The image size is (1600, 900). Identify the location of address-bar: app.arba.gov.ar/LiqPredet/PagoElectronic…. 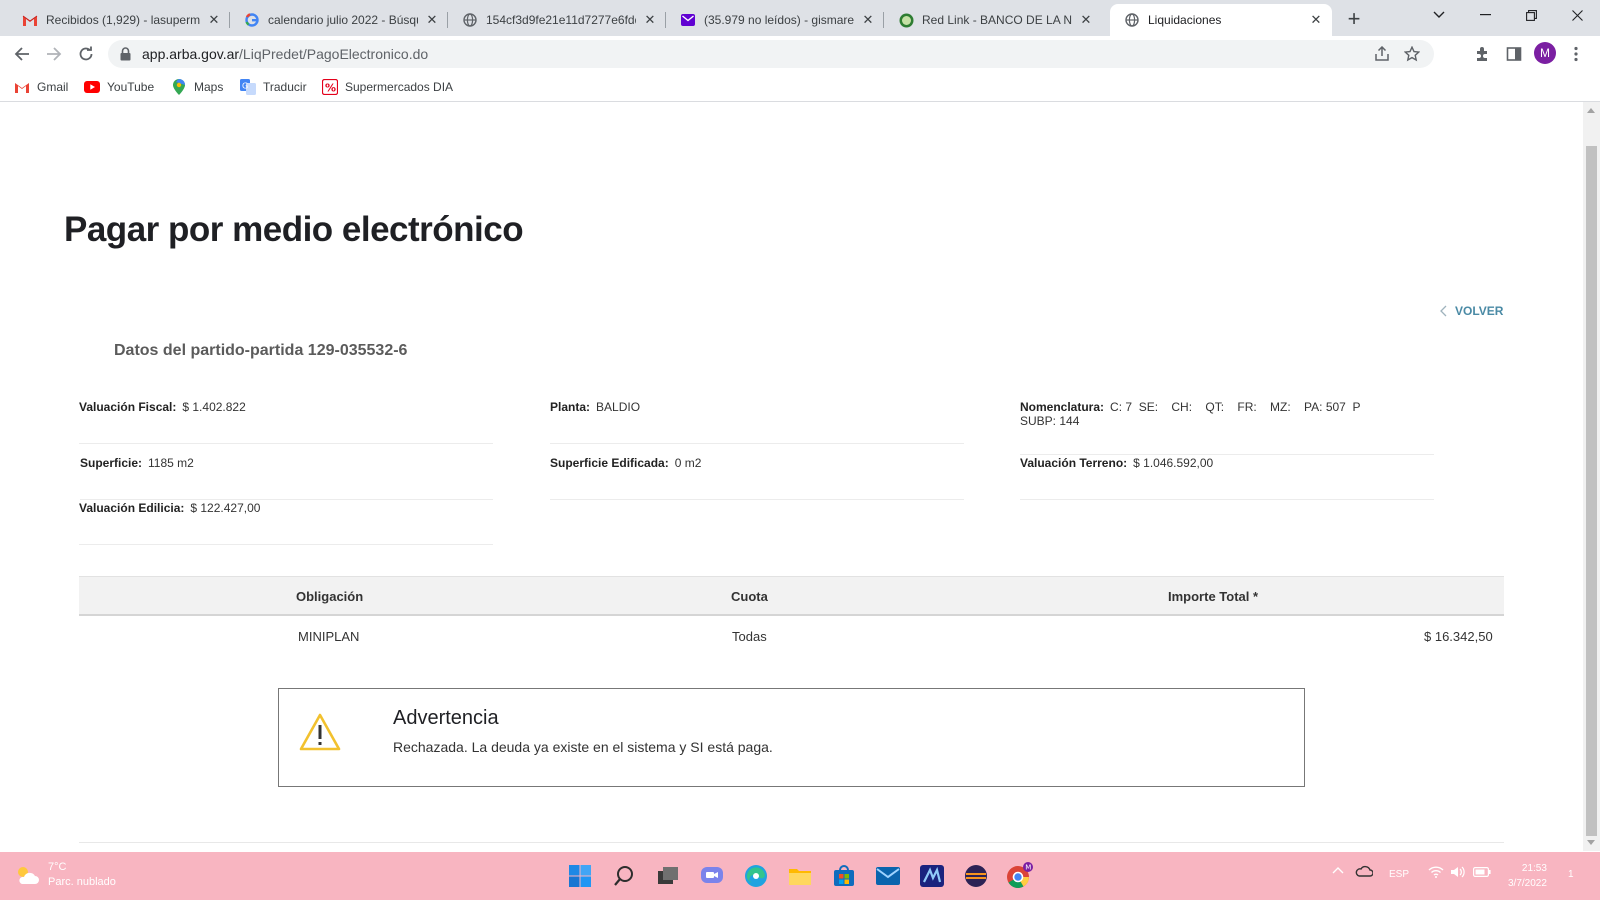
(771, 54).